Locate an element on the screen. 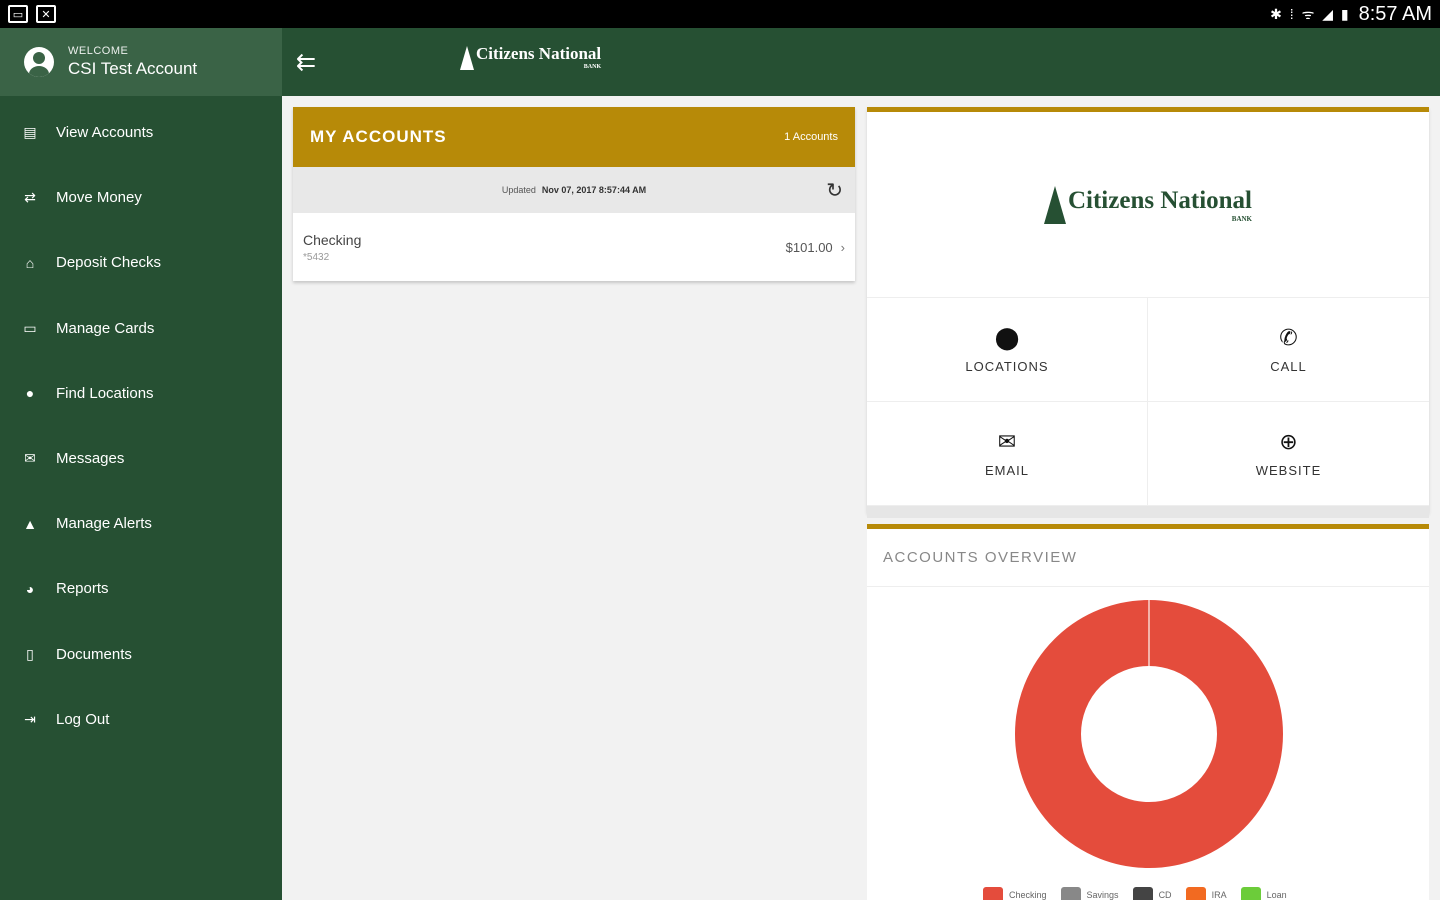 The width and height of the screenshot is (1440, 900). sidebar-item-label: View Accounts is located at coordinates (105, 133).